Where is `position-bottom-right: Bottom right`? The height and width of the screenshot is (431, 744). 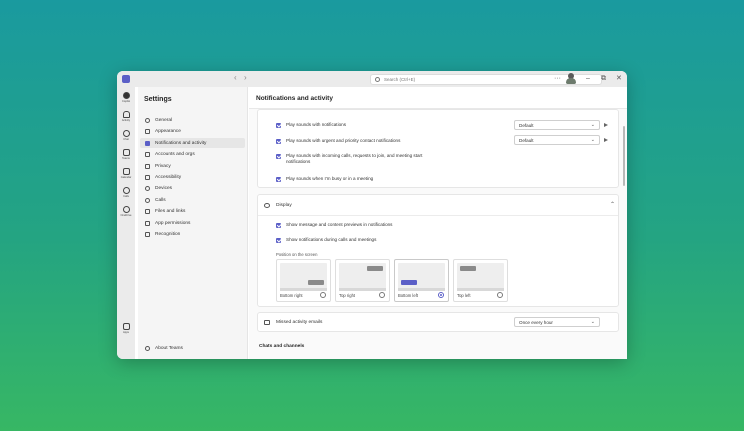 position-bottom-right: Bottom right is located at coordinates (303, 280).